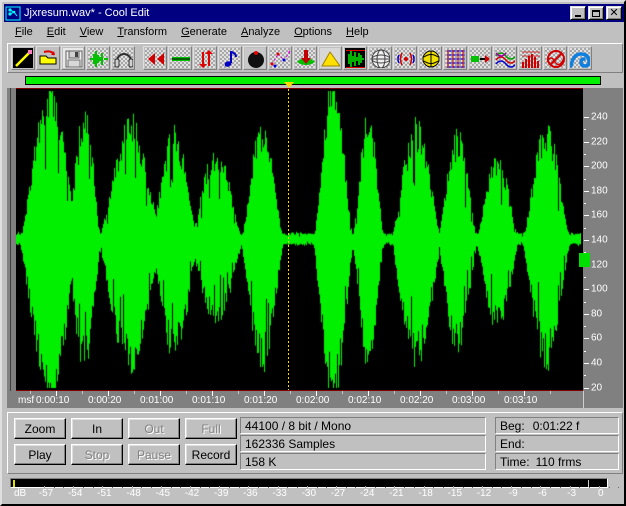 This screenshot has width=626, height=506. What do you see at coordinates (555, 58) in the screenshot?
I see `noise-reduction-icon` at bounding box center [555, 58].